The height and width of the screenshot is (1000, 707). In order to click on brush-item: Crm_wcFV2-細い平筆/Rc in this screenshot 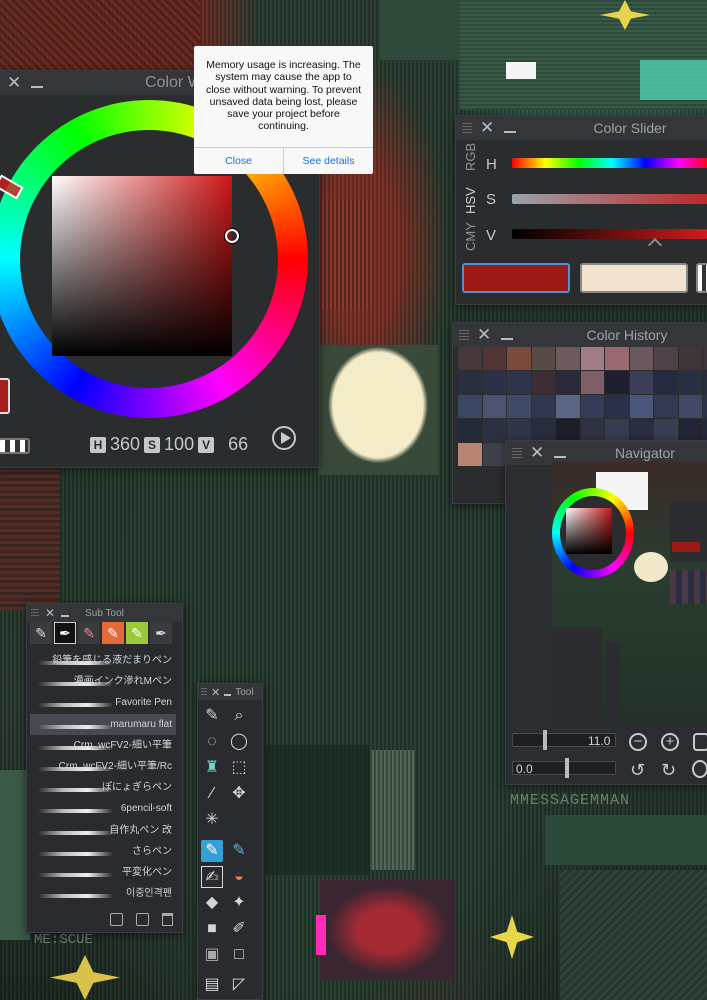, I will do `click(103, 766)`.